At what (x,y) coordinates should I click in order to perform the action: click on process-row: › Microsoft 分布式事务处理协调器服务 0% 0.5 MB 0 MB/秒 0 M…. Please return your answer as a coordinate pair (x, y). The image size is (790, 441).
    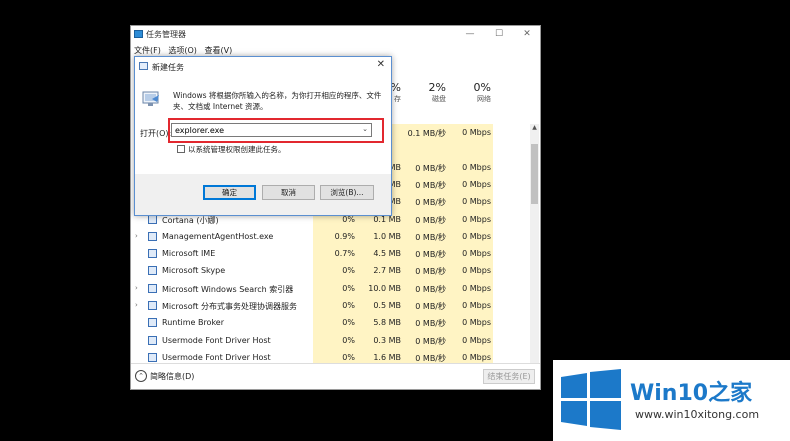
    Looking at the image, I should click on (331, 305).